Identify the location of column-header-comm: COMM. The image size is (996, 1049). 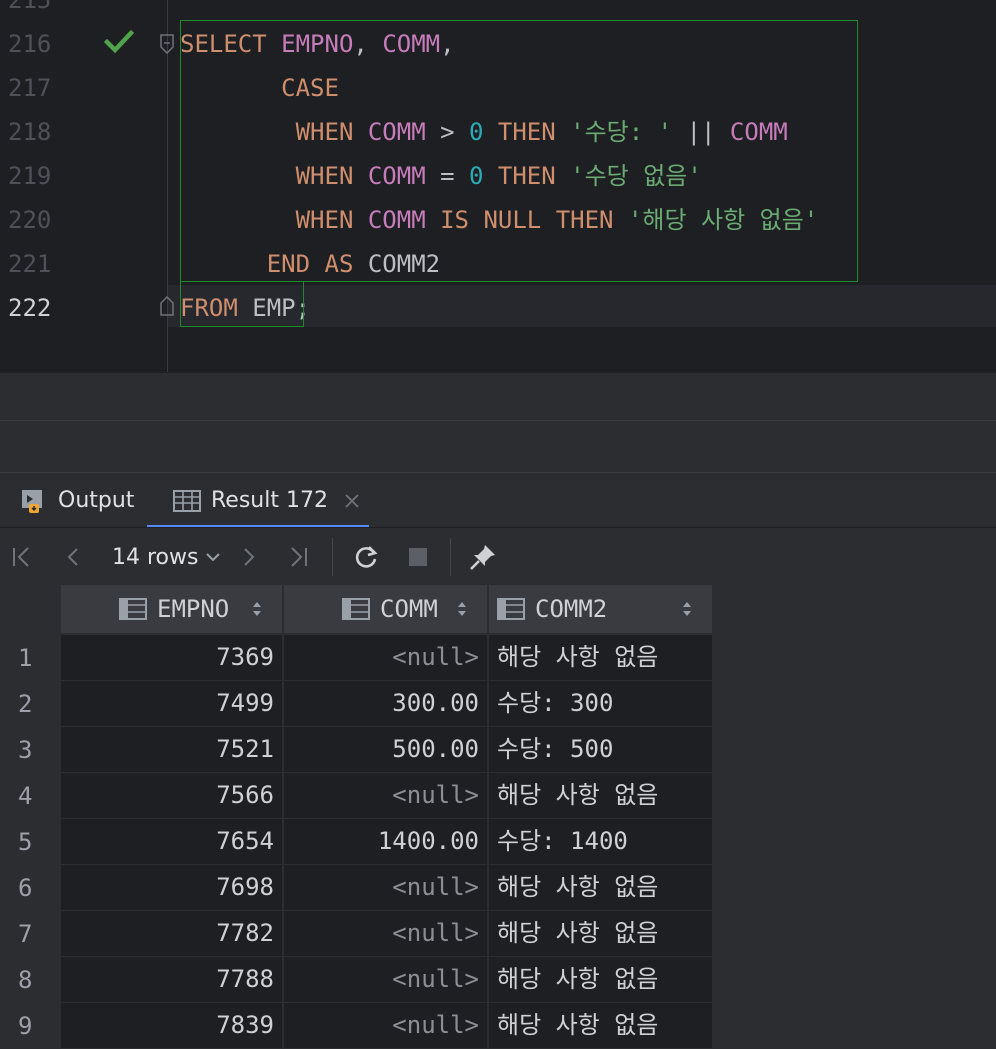
(385, 609).